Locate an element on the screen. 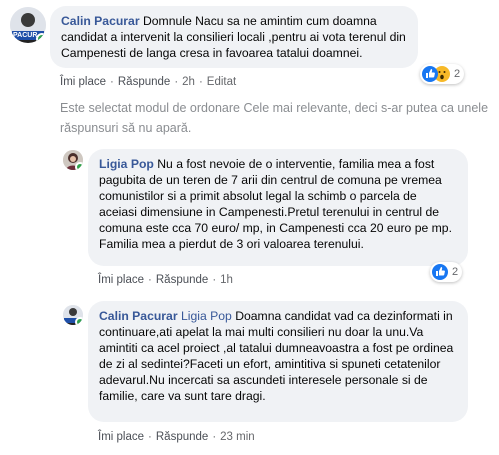 The height and width of the screenshot is (455, 499). comment-actions: Îmi place · Răspunde · 23 min is located at coordinates (176, 437).